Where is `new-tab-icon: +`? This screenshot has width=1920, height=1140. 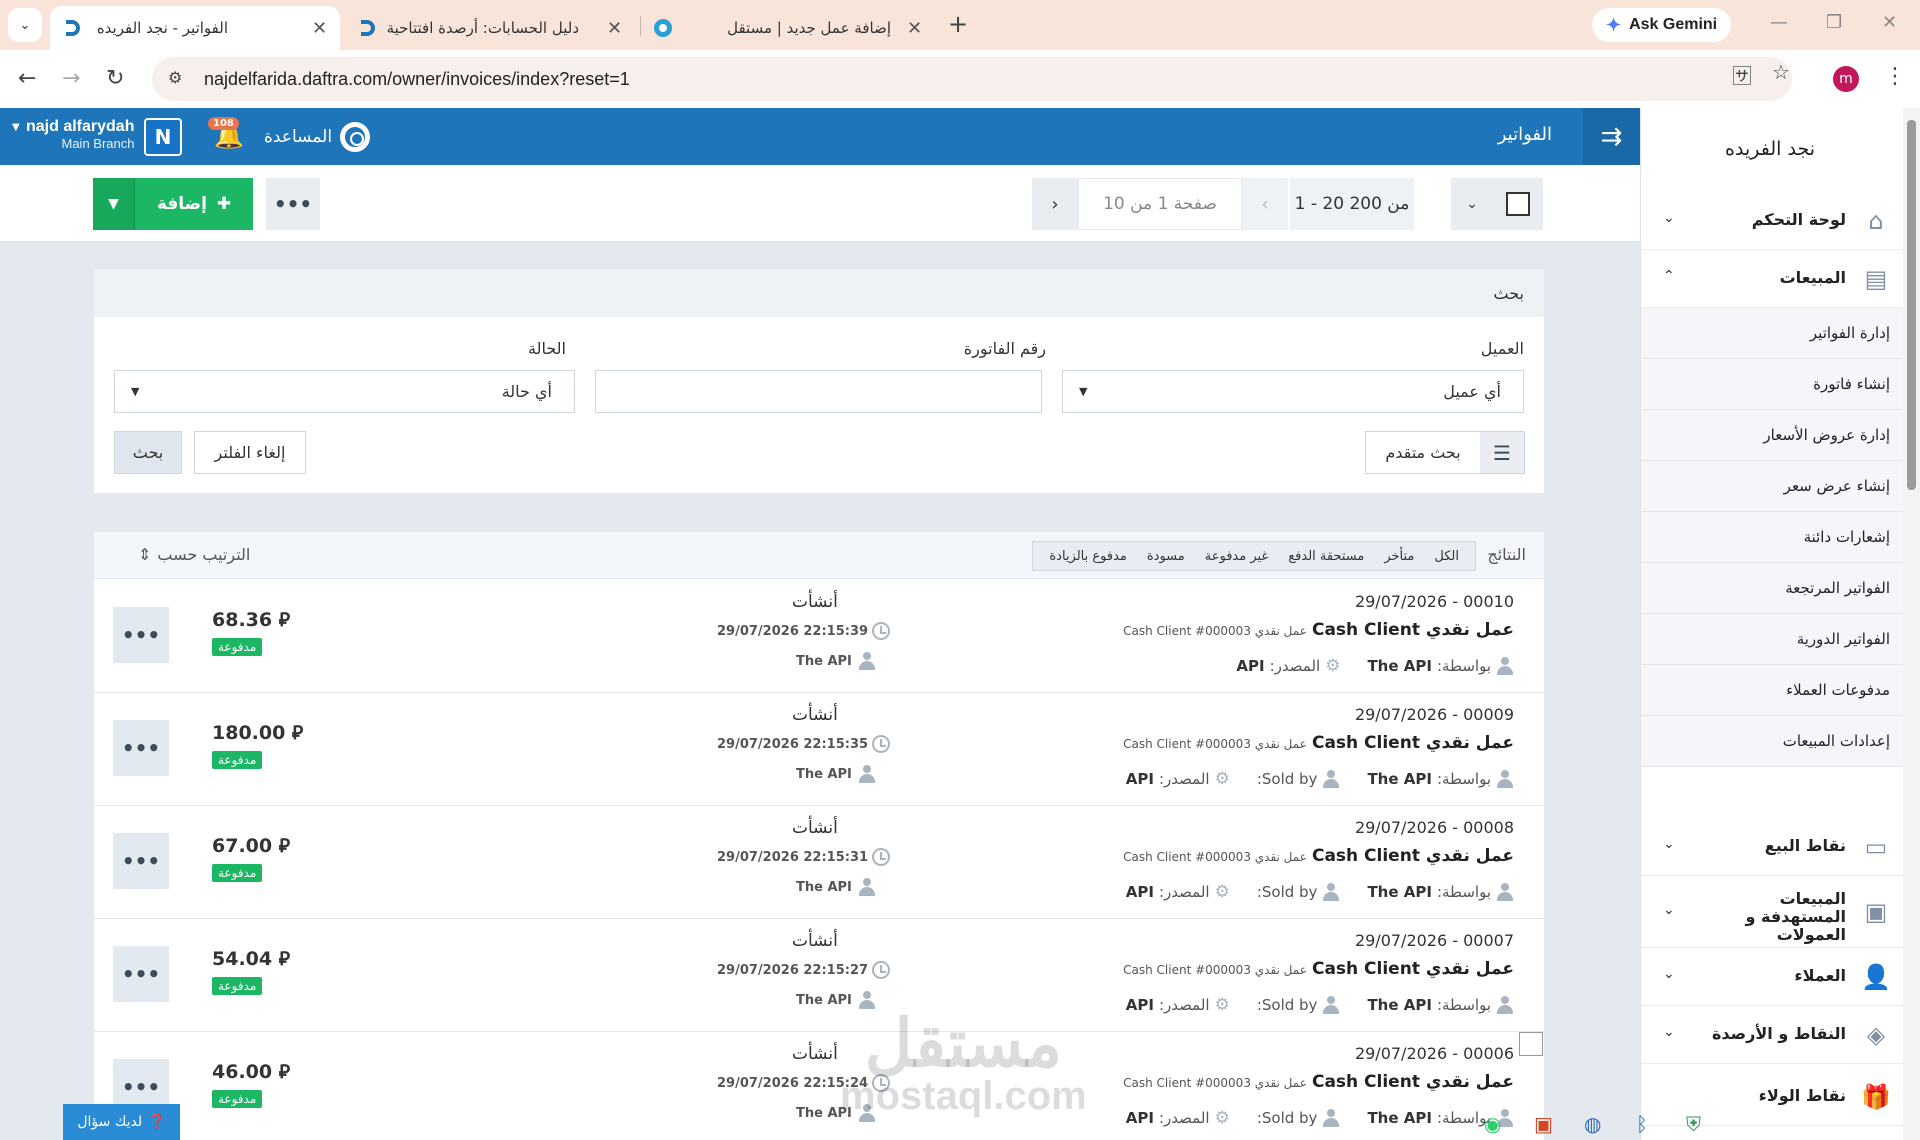
new-tab-icon: + is located at coordinates (958, 24).